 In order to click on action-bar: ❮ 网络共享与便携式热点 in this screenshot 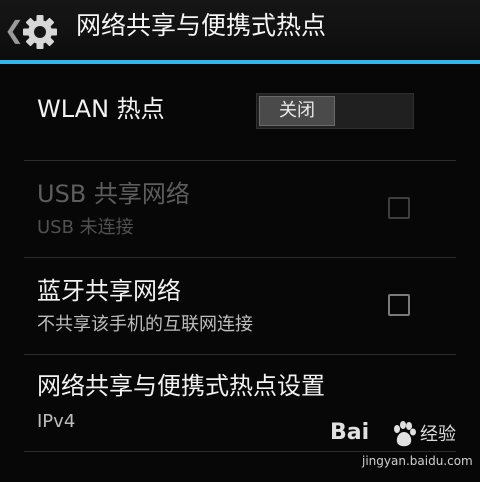, I will do `click(240, 30)`.